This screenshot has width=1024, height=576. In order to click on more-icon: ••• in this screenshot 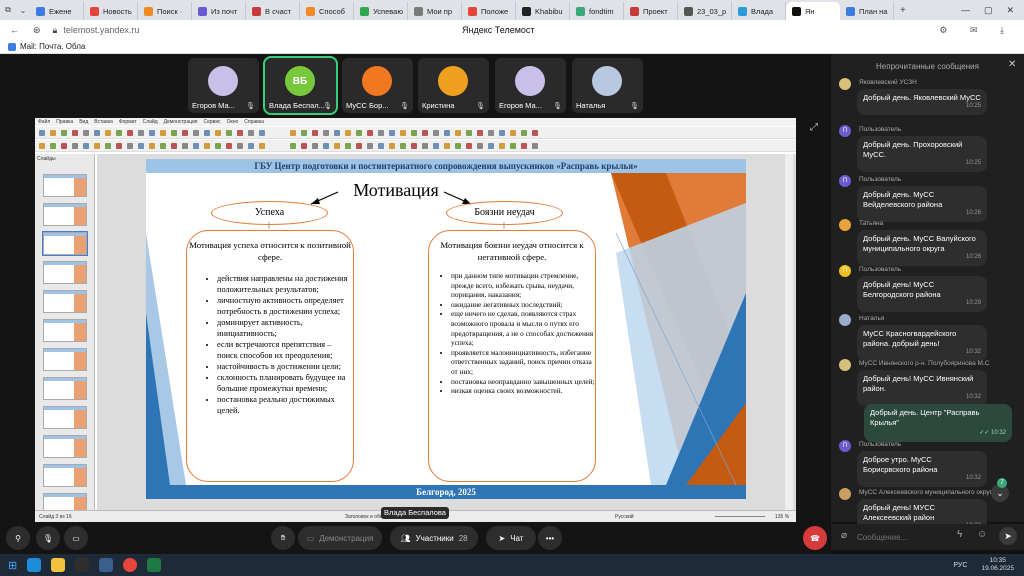, I will do `click(550, 538)`.